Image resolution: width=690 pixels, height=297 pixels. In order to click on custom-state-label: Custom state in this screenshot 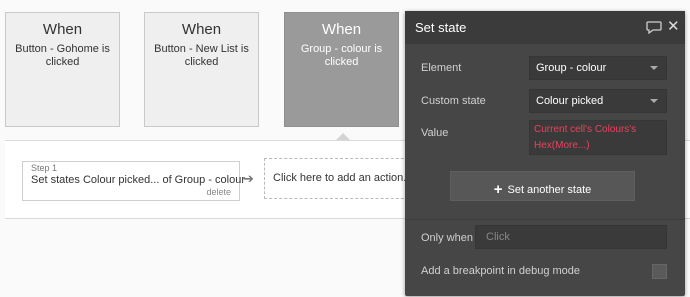, I will do `click(453, 101)`.